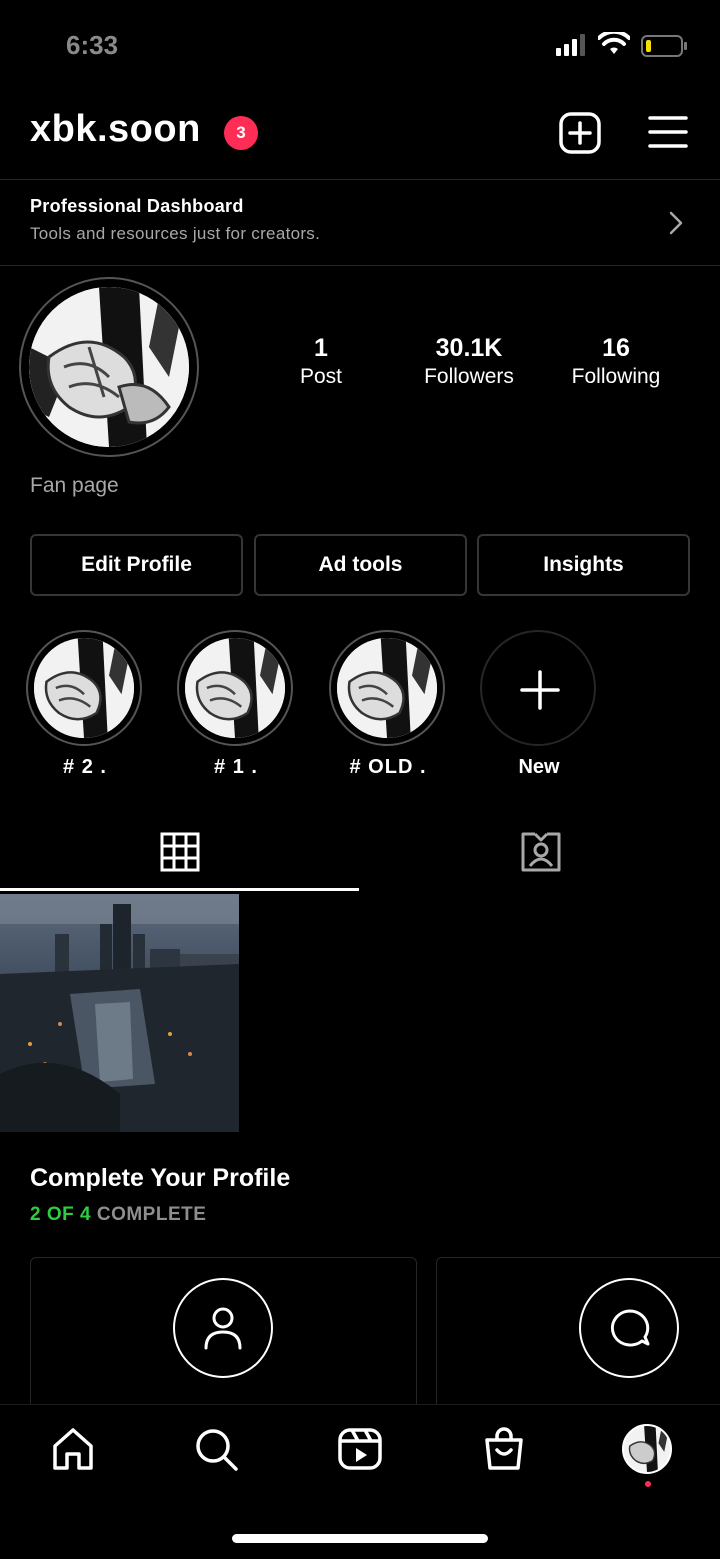  I want to click on plus-icon, so click(540, 690).